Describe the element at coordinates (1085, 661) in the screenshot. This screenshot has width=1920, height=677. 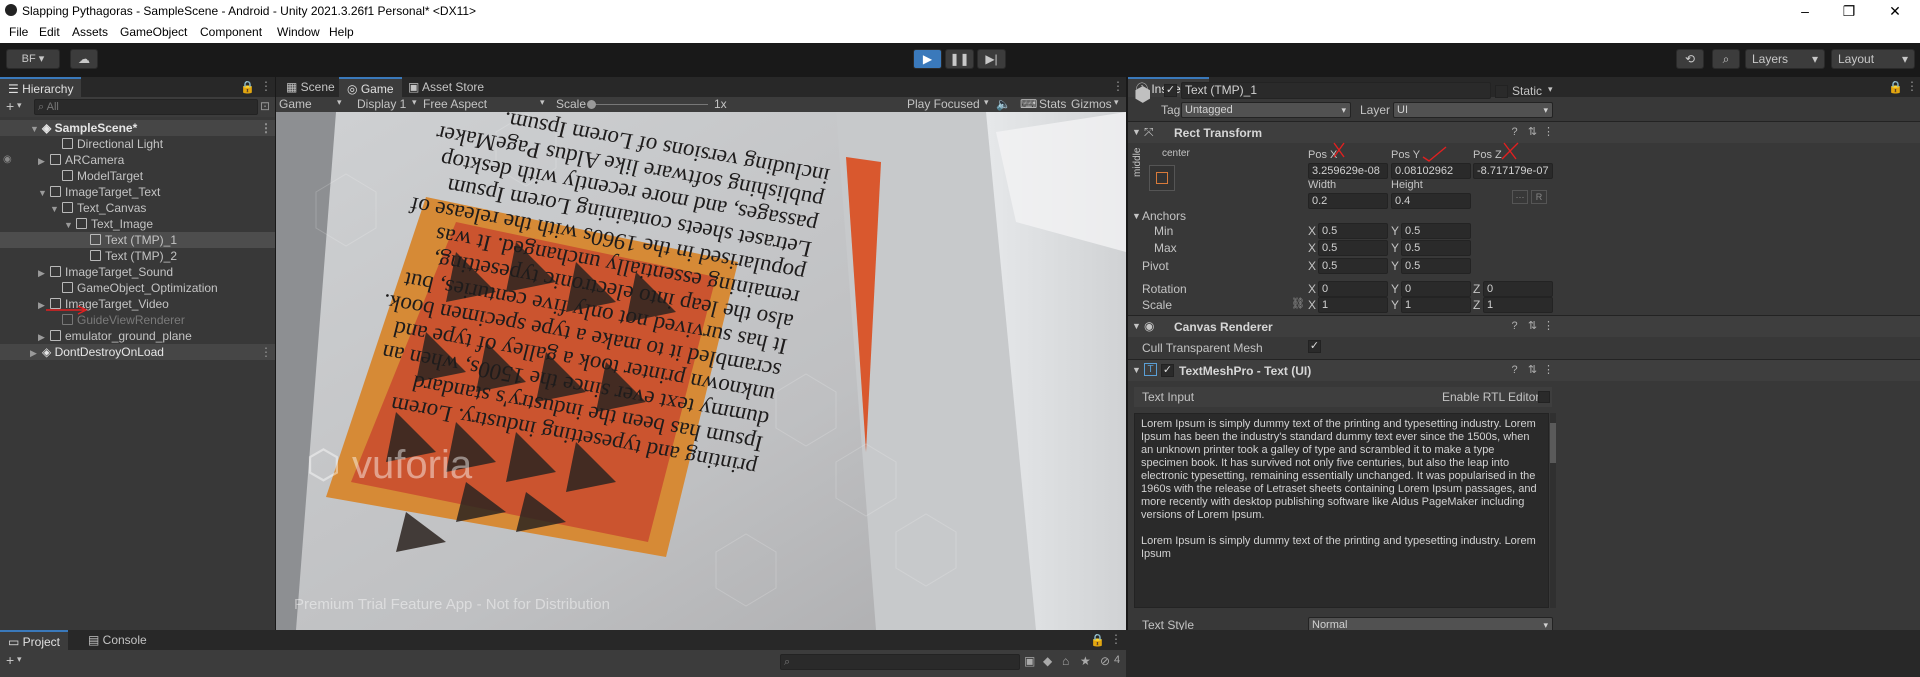
I see `favorite-icon: ★` at that location.